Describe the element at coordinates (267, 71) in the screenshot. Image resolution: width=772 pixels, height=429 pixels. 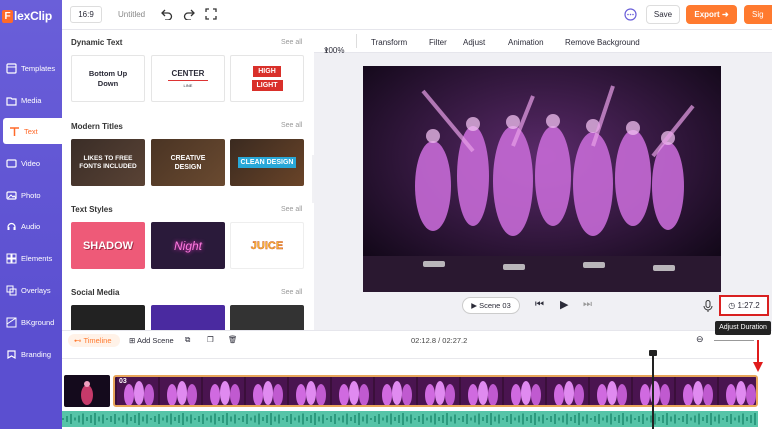
I see `template-text: HIGH` at that location.